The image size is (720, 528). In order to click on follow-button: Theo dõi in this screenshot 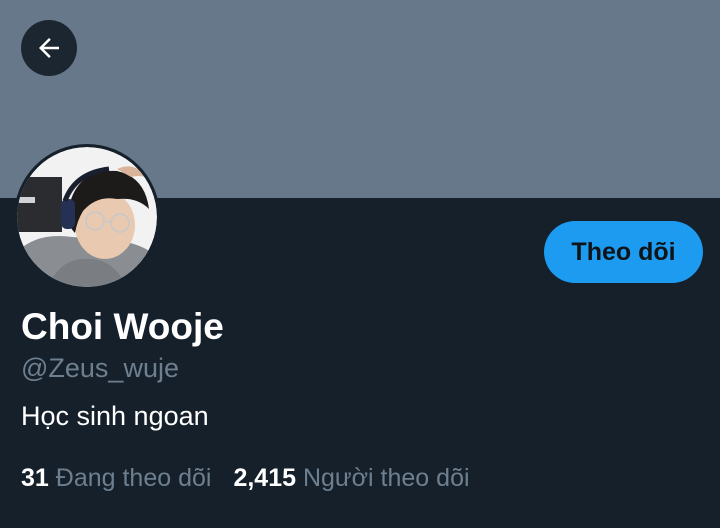, I will do `click(623, 252)`.